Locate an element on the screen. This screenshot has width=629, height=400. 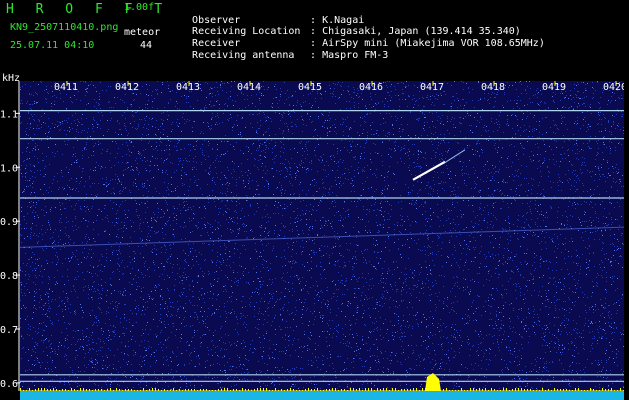
y-tick-label: 0.7 is located at coordinates (9, 330).